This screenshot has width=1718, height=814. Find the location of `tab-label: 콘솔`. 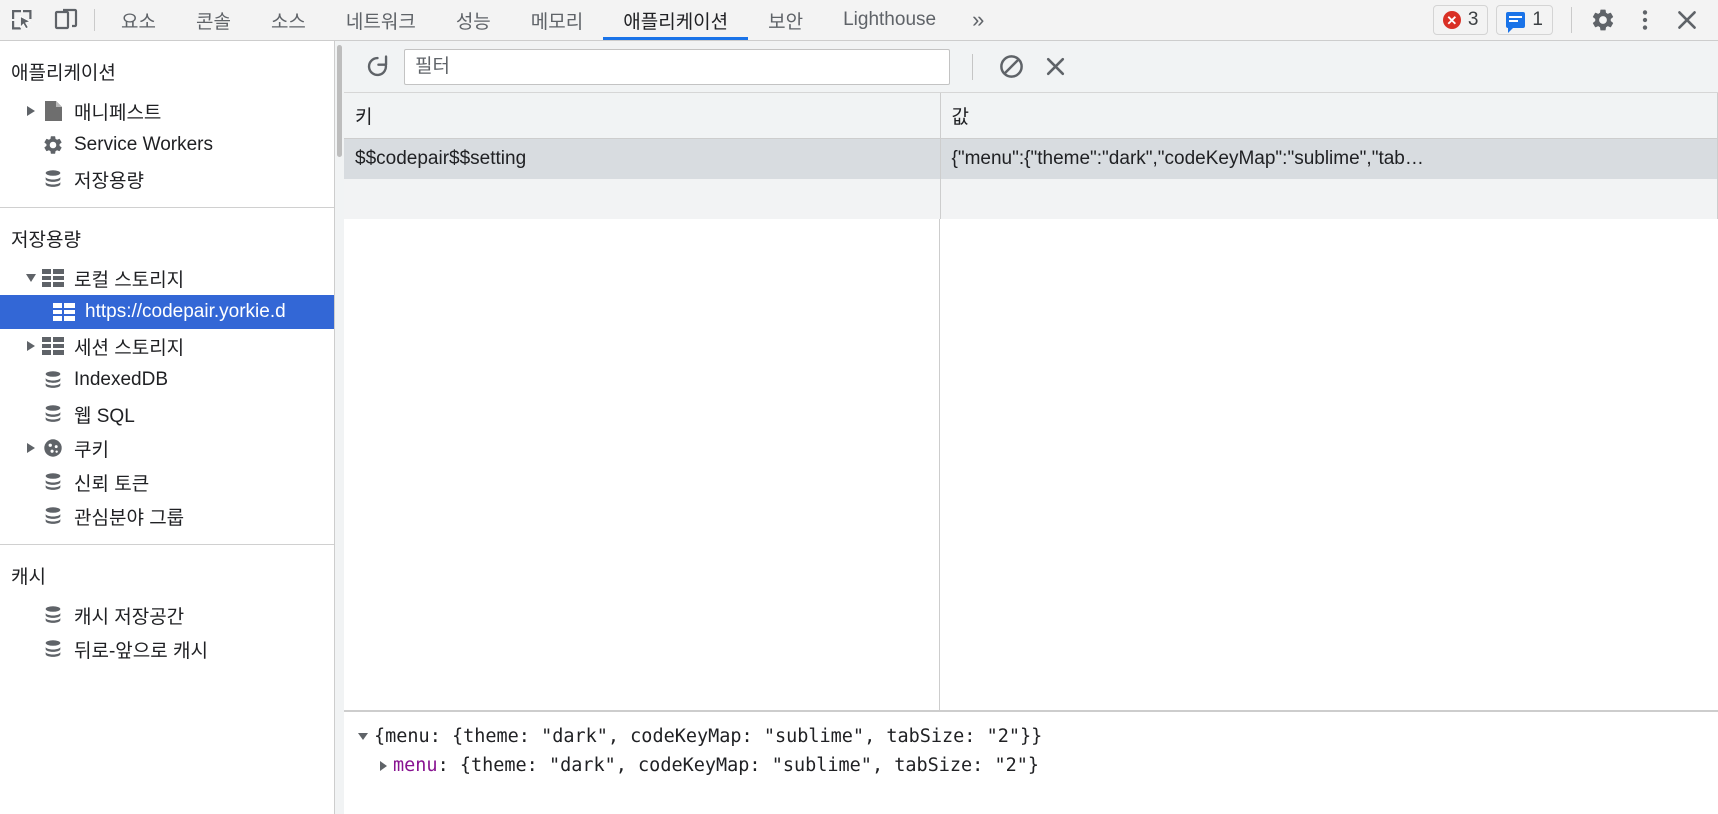

tab-label: 콘솔 is located at coordinates (213, 22).